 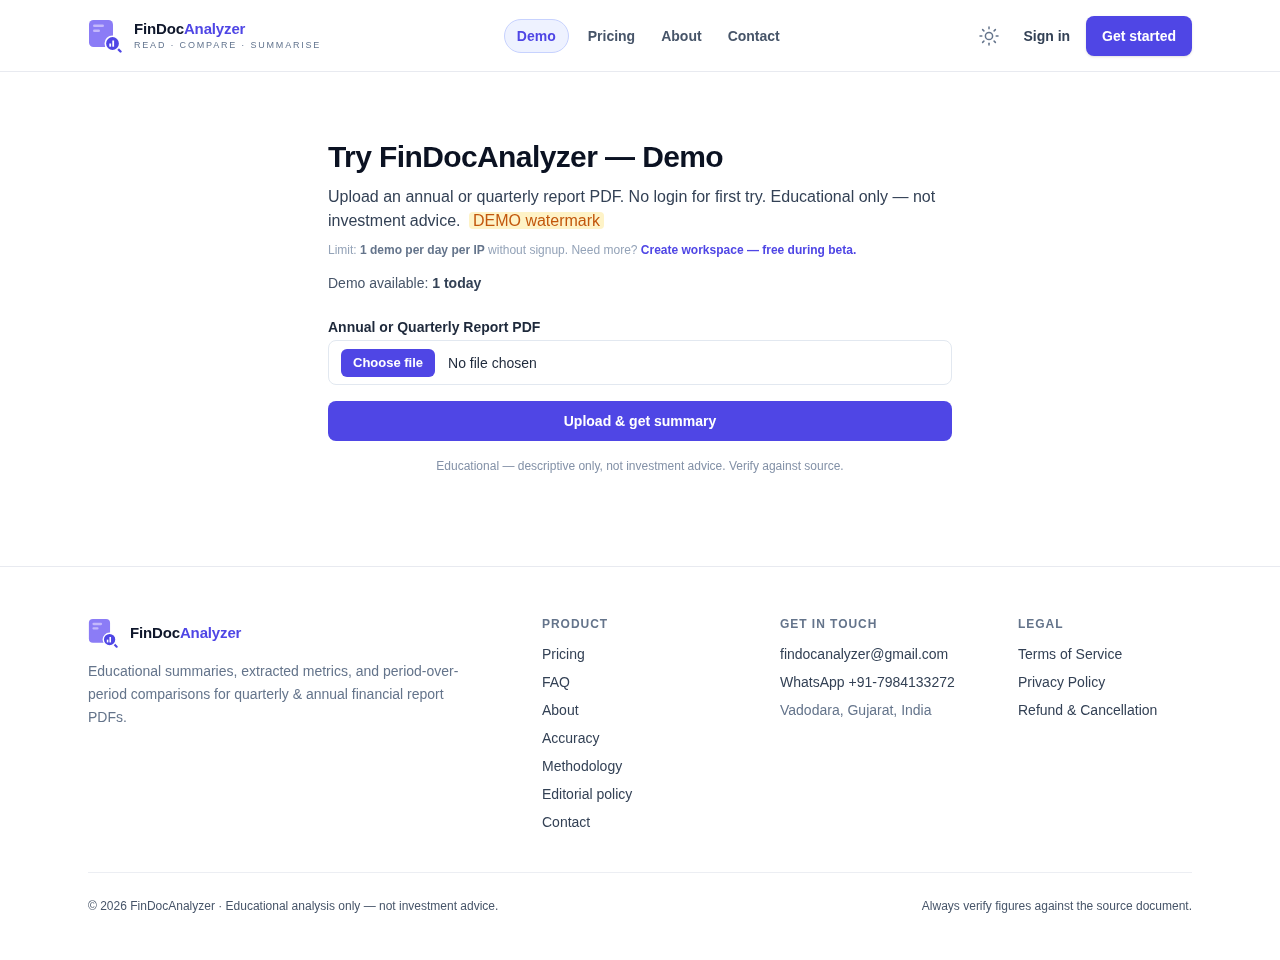 I want to click on footer-link: Accuracy, so click(x=571, y=738).